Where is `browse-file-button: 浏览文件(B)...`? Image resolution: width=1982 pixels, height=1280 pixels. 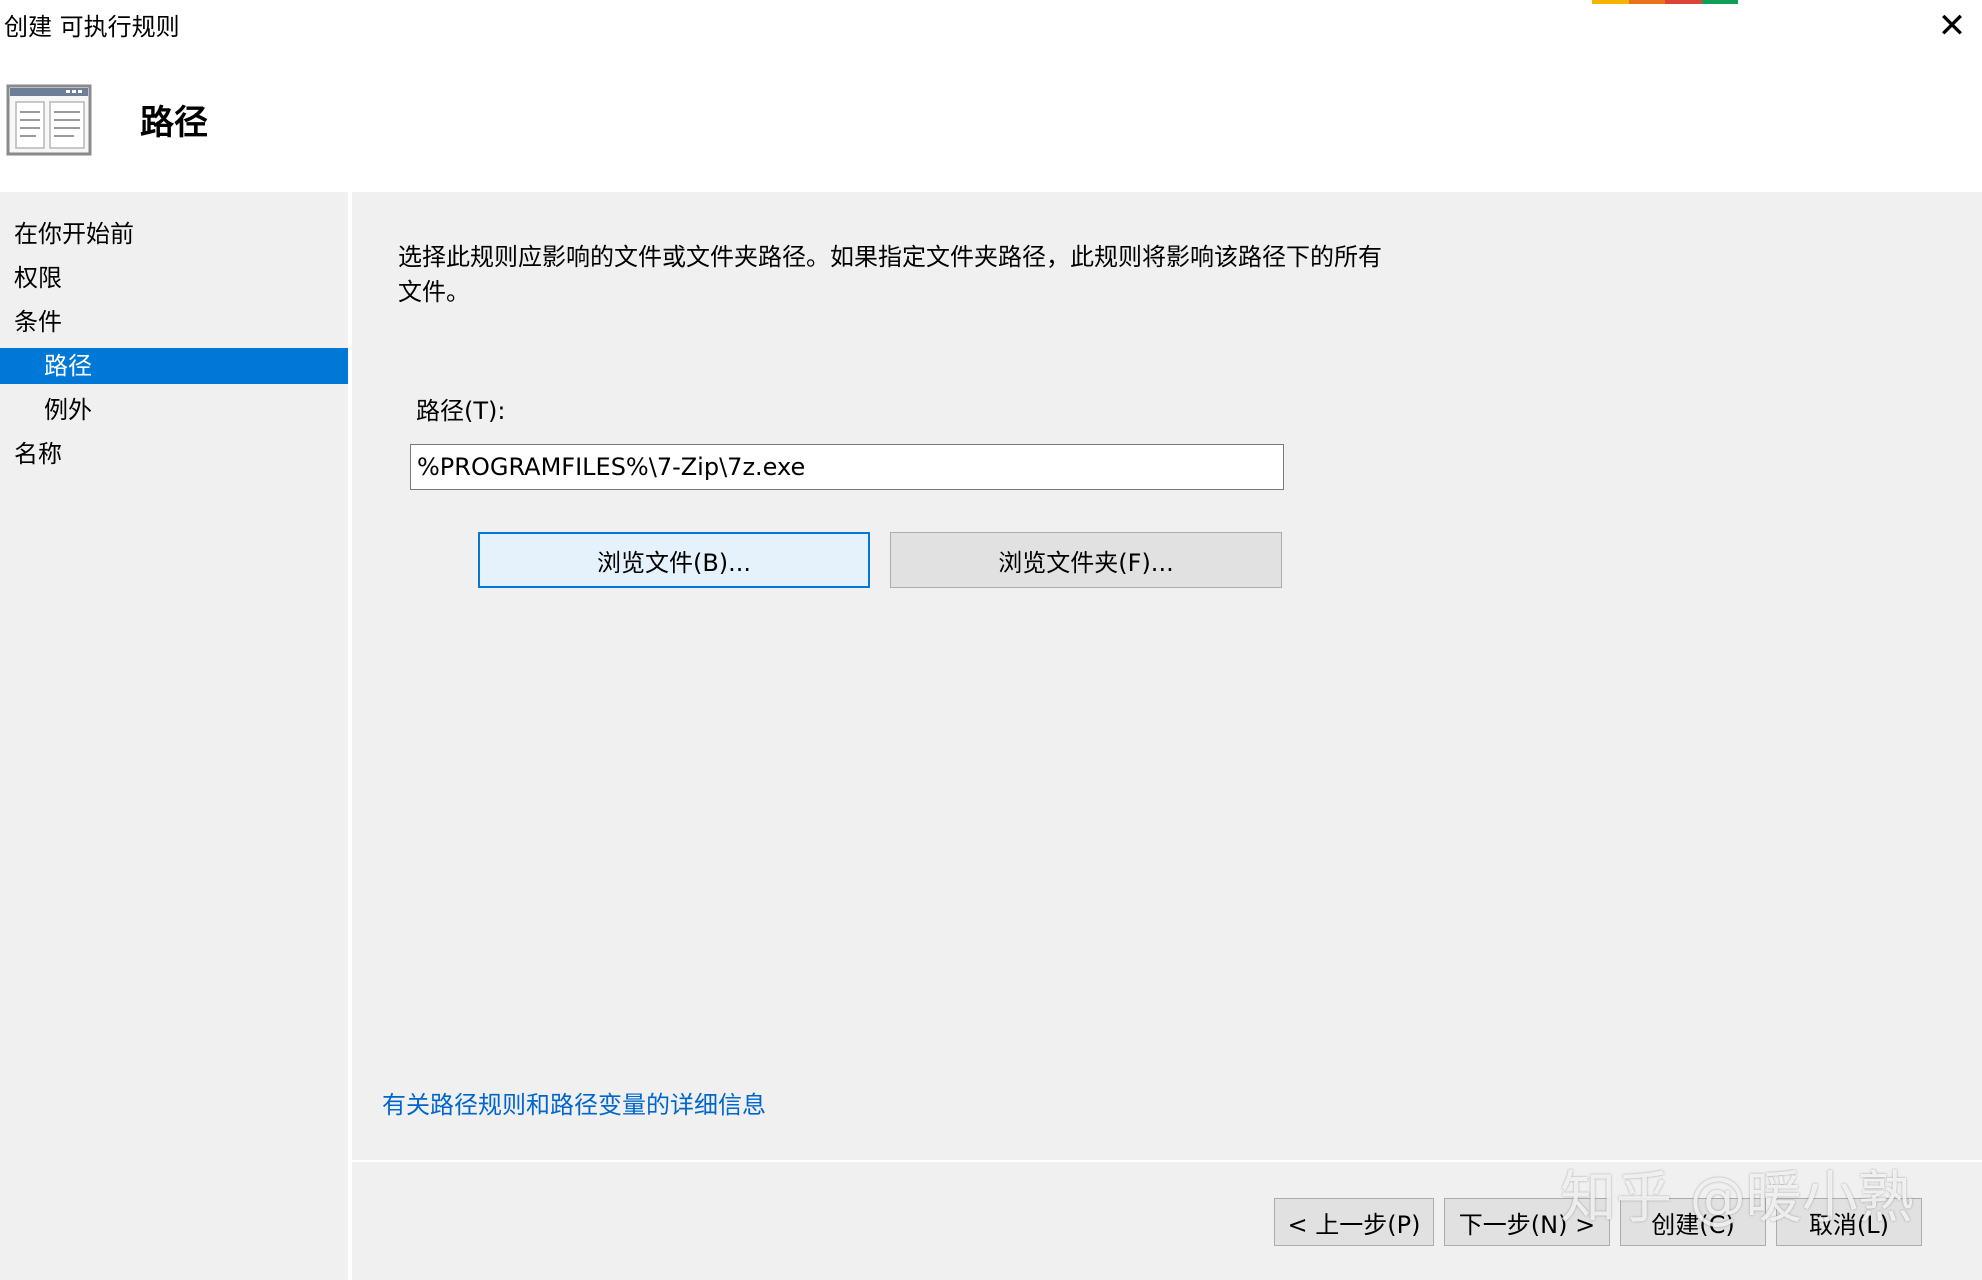 browse-file-button: 浏览文件(B)... is located at coordinates (674, 560).